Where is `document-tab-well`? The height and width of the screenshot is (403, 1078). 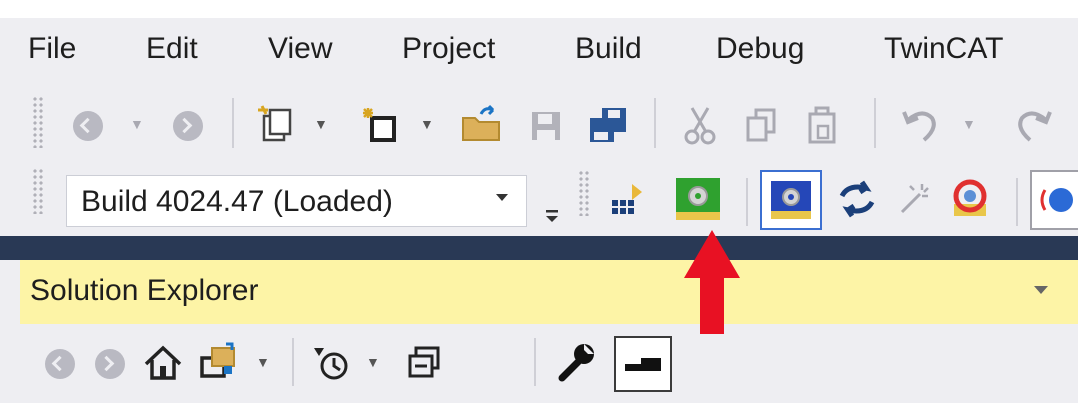 document-tab-well is located at coordinates (539, 248).